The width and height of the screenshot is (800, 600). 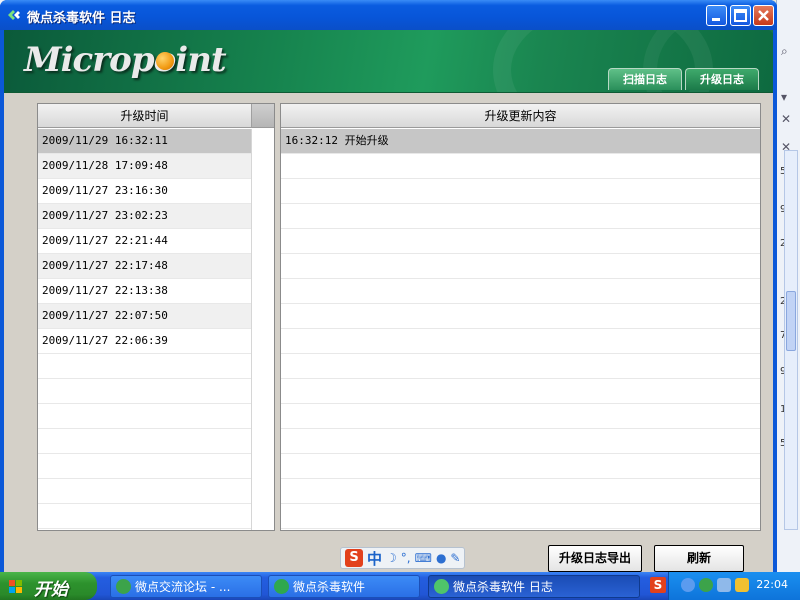 What do you see at coordinates (81, 18) in the screenshot?
I see `window-title: 微点杀毒软件 日志` at bounding box center [81, 18].